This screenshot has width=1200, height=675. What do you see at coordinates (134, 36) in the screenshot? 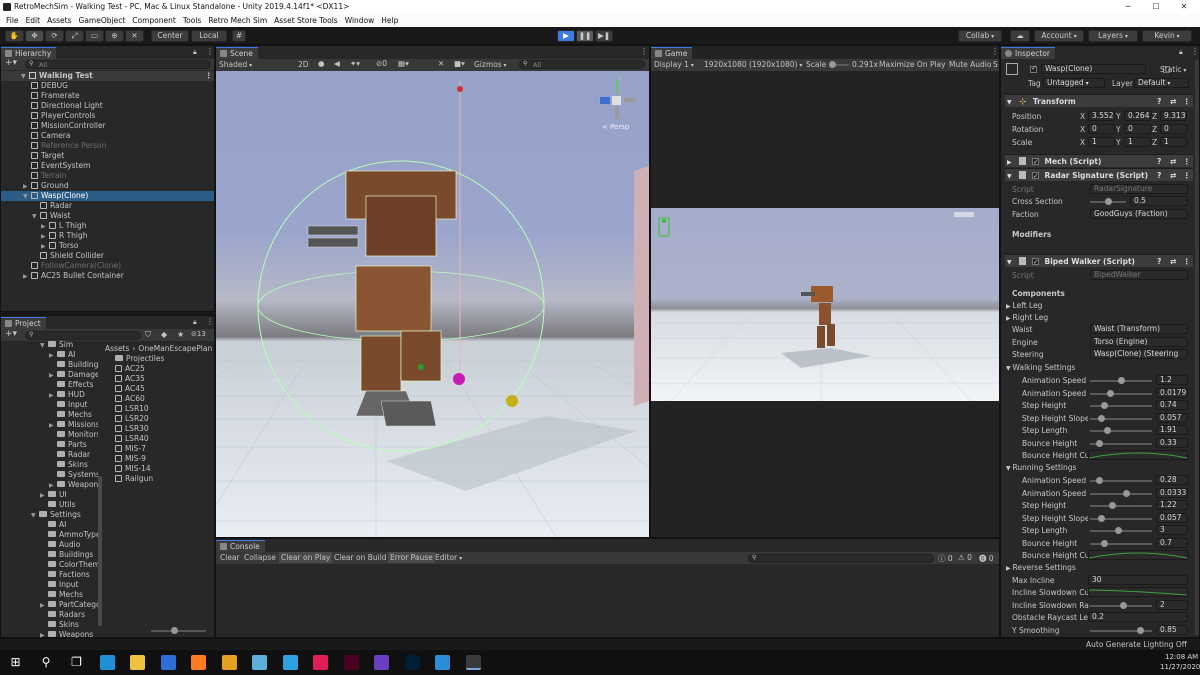
I see `custom-tool-button: ✕` at bounding box center [134, 36].